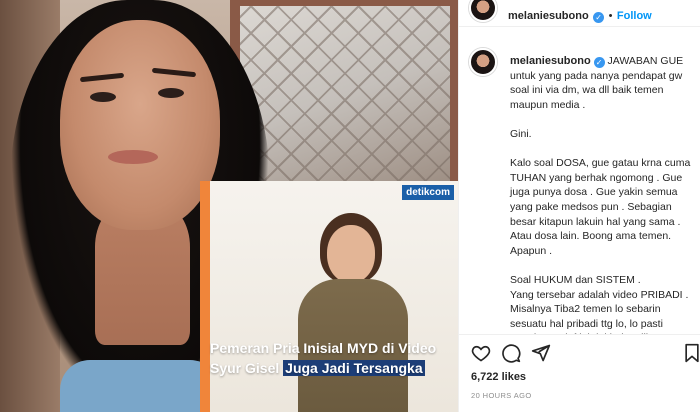 Image resolution: width=700 pixels, height=412 pixels. What do you see at coordinates (483, 11) in the screenshot?
I see `header-avatar` at bounding box center [483, 11].